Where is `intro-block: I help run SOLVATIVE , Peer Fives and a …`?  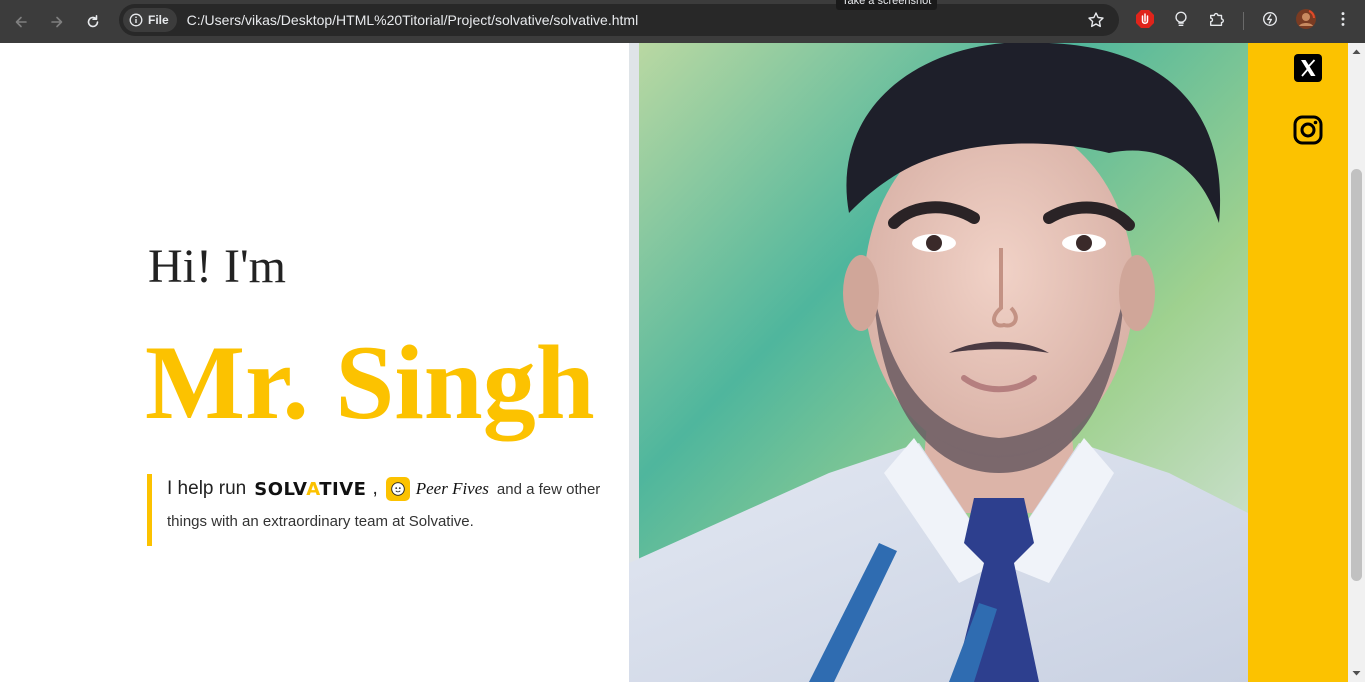
intro-block: I help run SOLVATIVE , Peer Fives and a … is located at coordinates (382, 510).